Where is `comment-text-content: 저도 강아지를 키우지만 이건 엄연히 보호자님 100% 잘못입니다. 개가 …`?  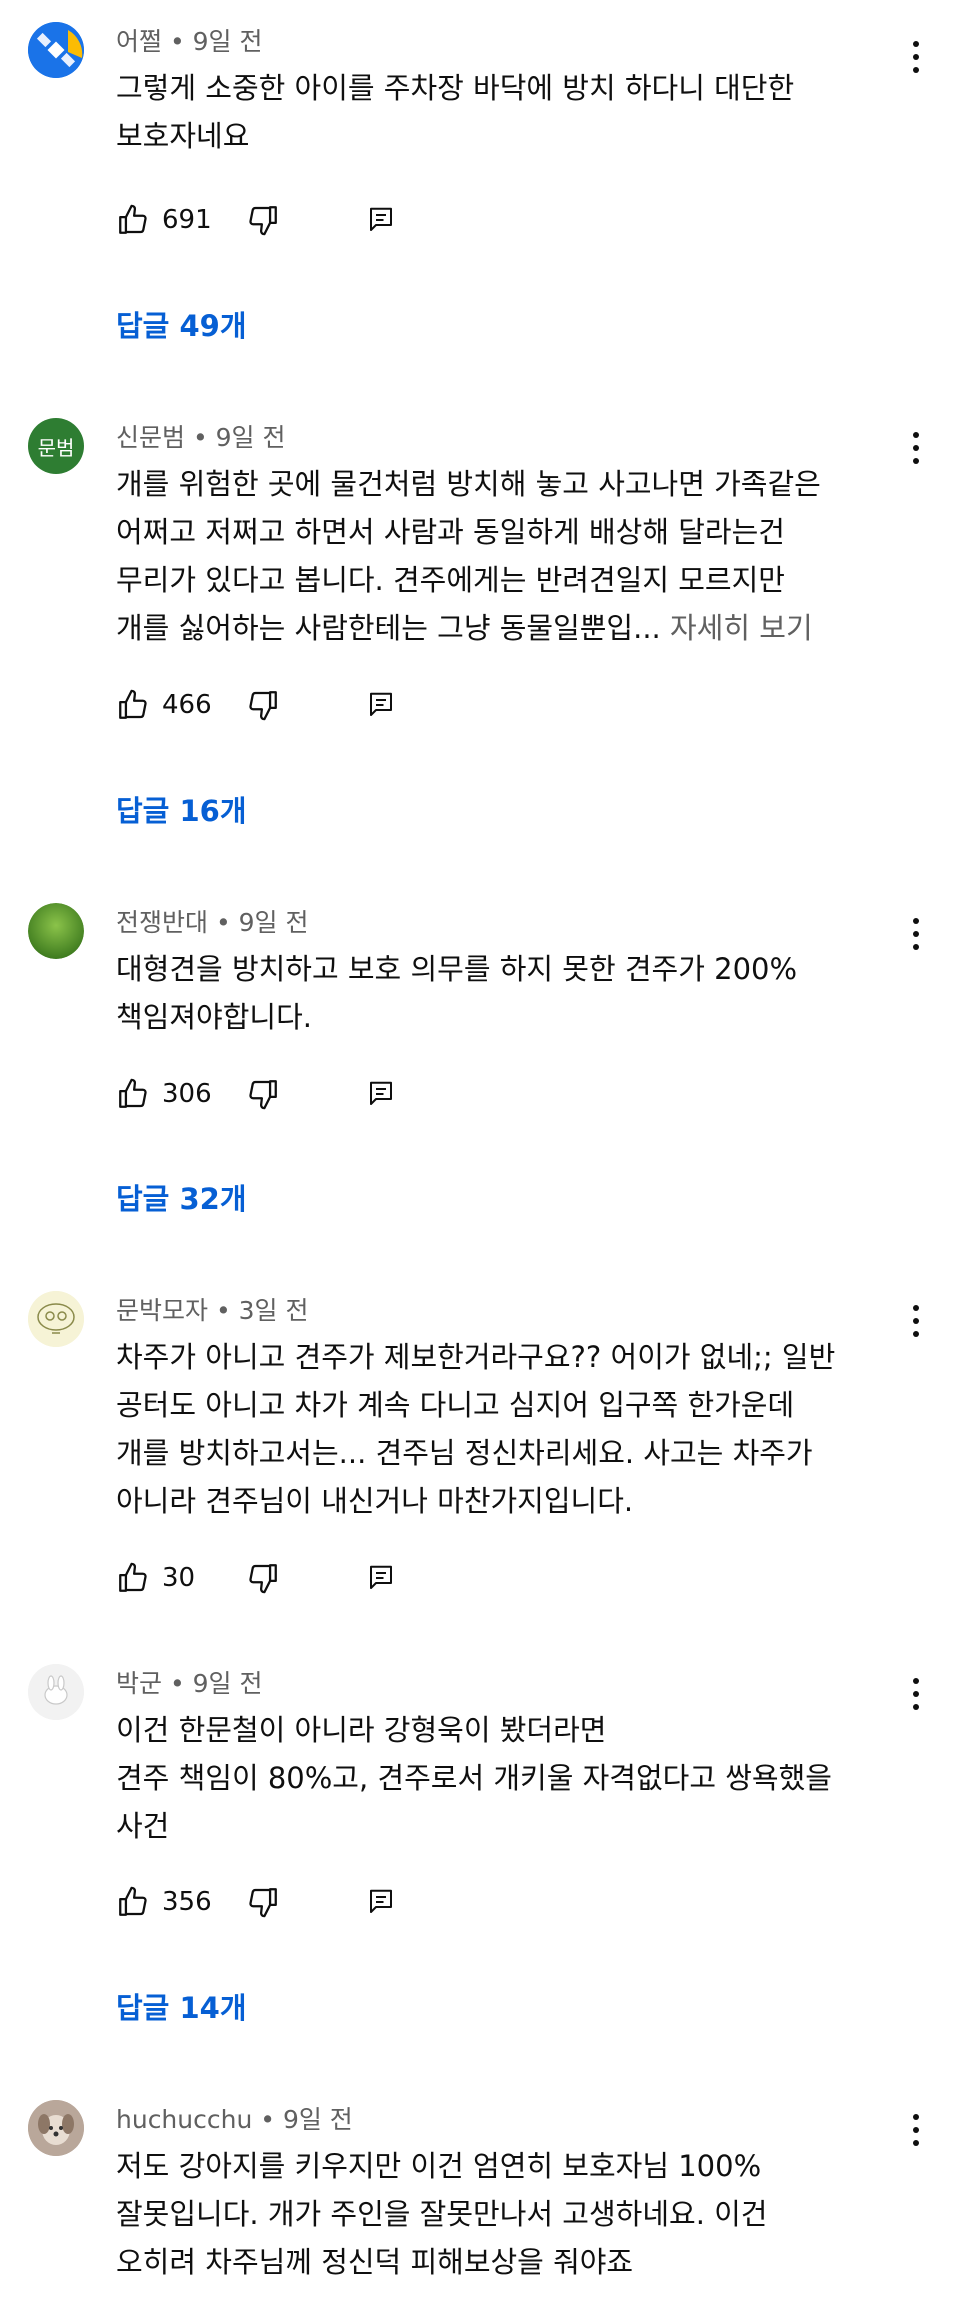
comment-text-content: 저도 강아지를 키우지만 이건 엄연히 보호자님 100% 잘못입니다. 개가 … is located at coordinates (442, 2214).